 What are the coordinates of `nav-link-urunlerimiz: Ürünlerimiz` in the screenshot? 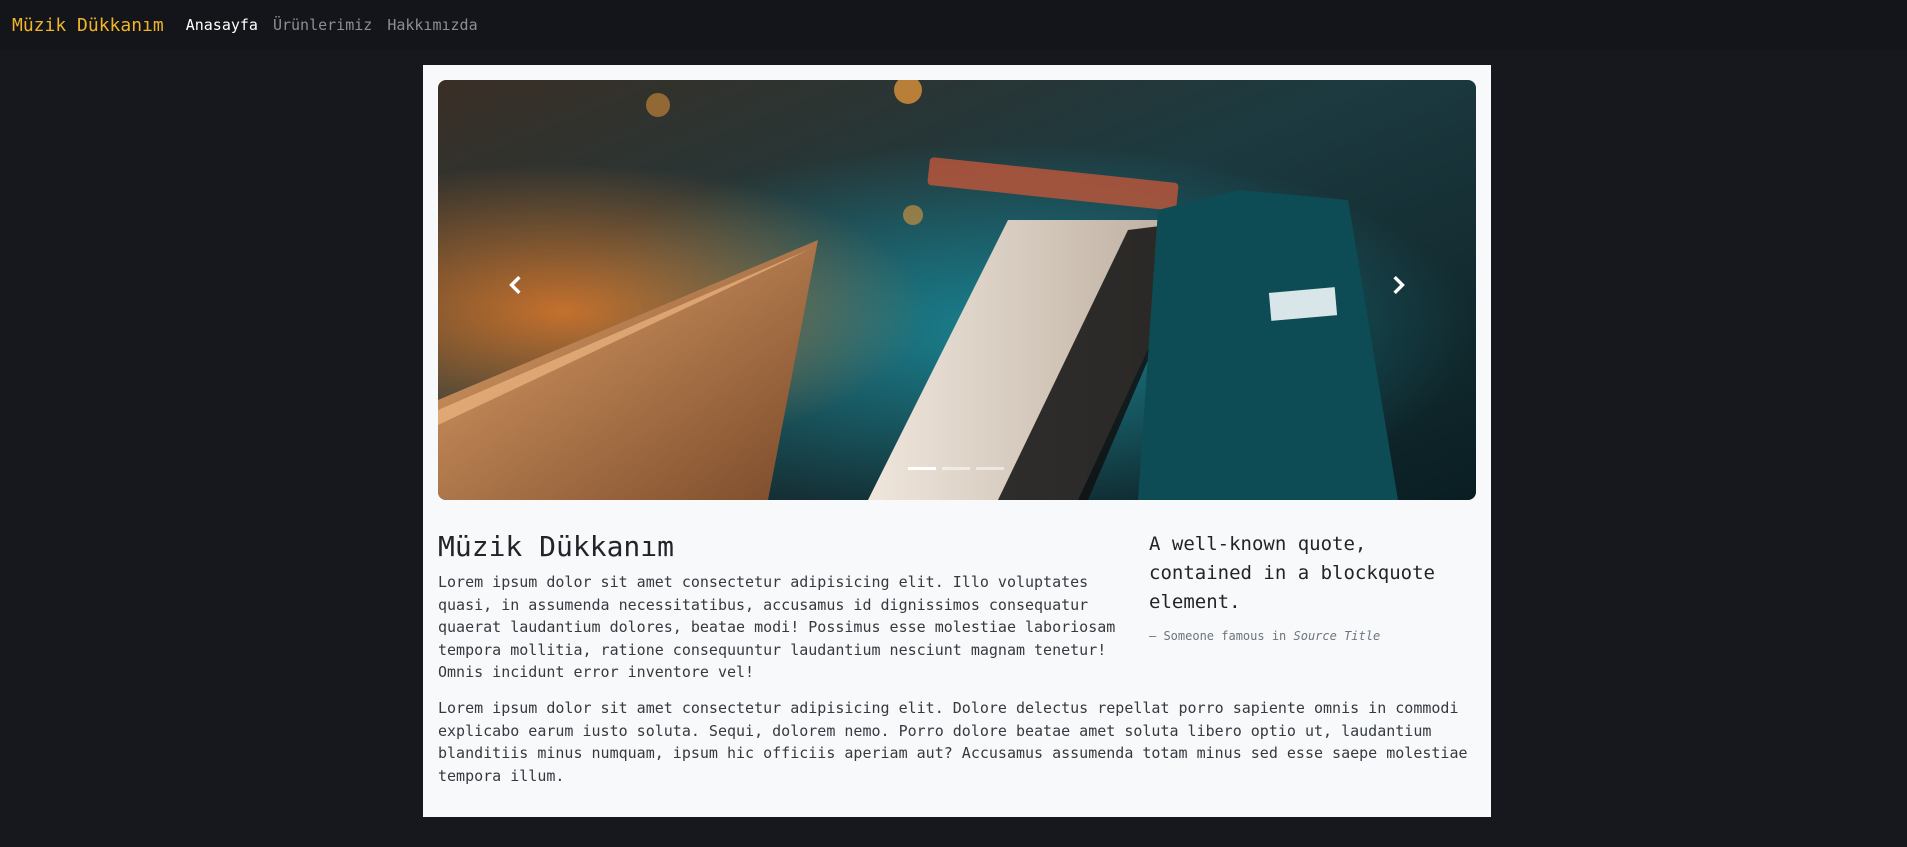 It's located at (322, 25).